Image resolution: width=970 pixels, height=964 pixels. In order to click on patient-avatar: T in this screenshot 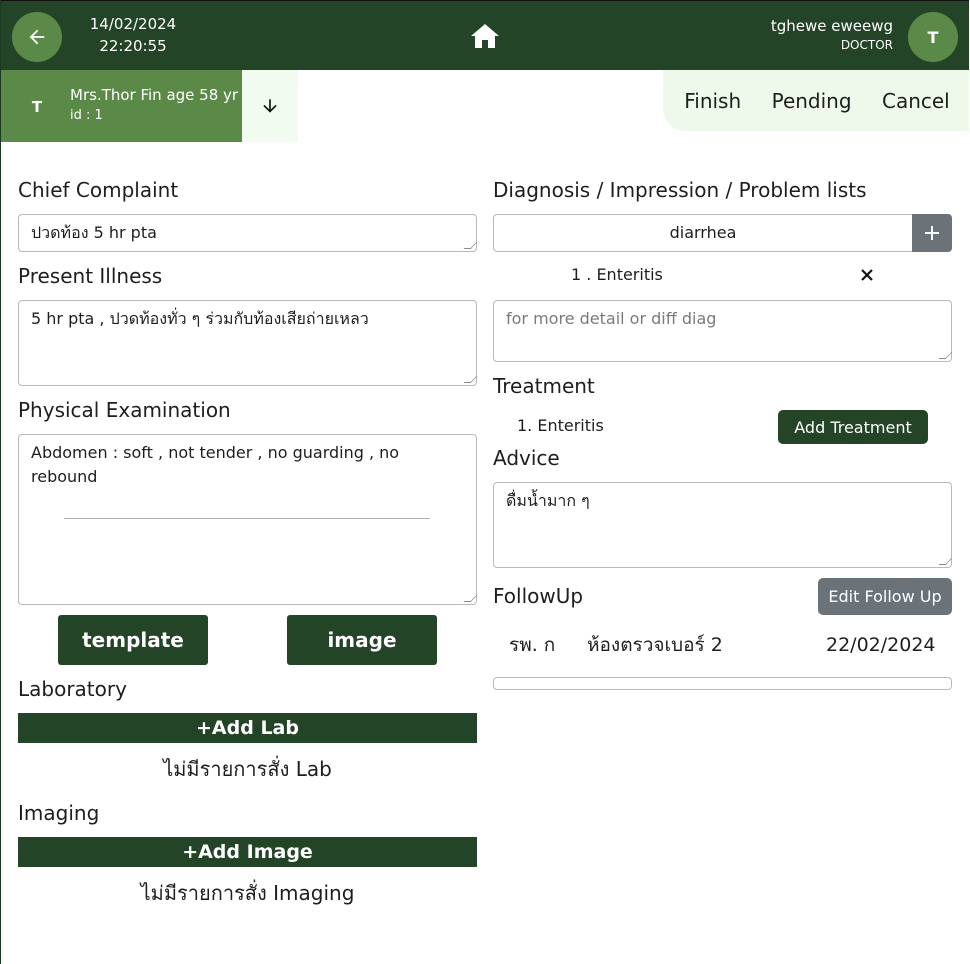, I will do `click(37, 107)`.